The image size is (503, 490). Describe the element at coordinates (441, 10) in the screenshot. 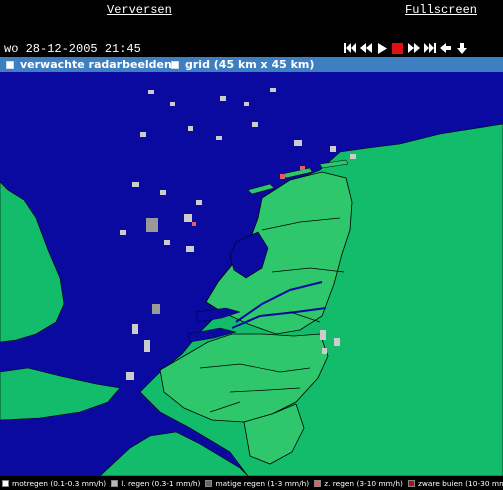

I see `fullscreen-link: Fullscreen` at that location.